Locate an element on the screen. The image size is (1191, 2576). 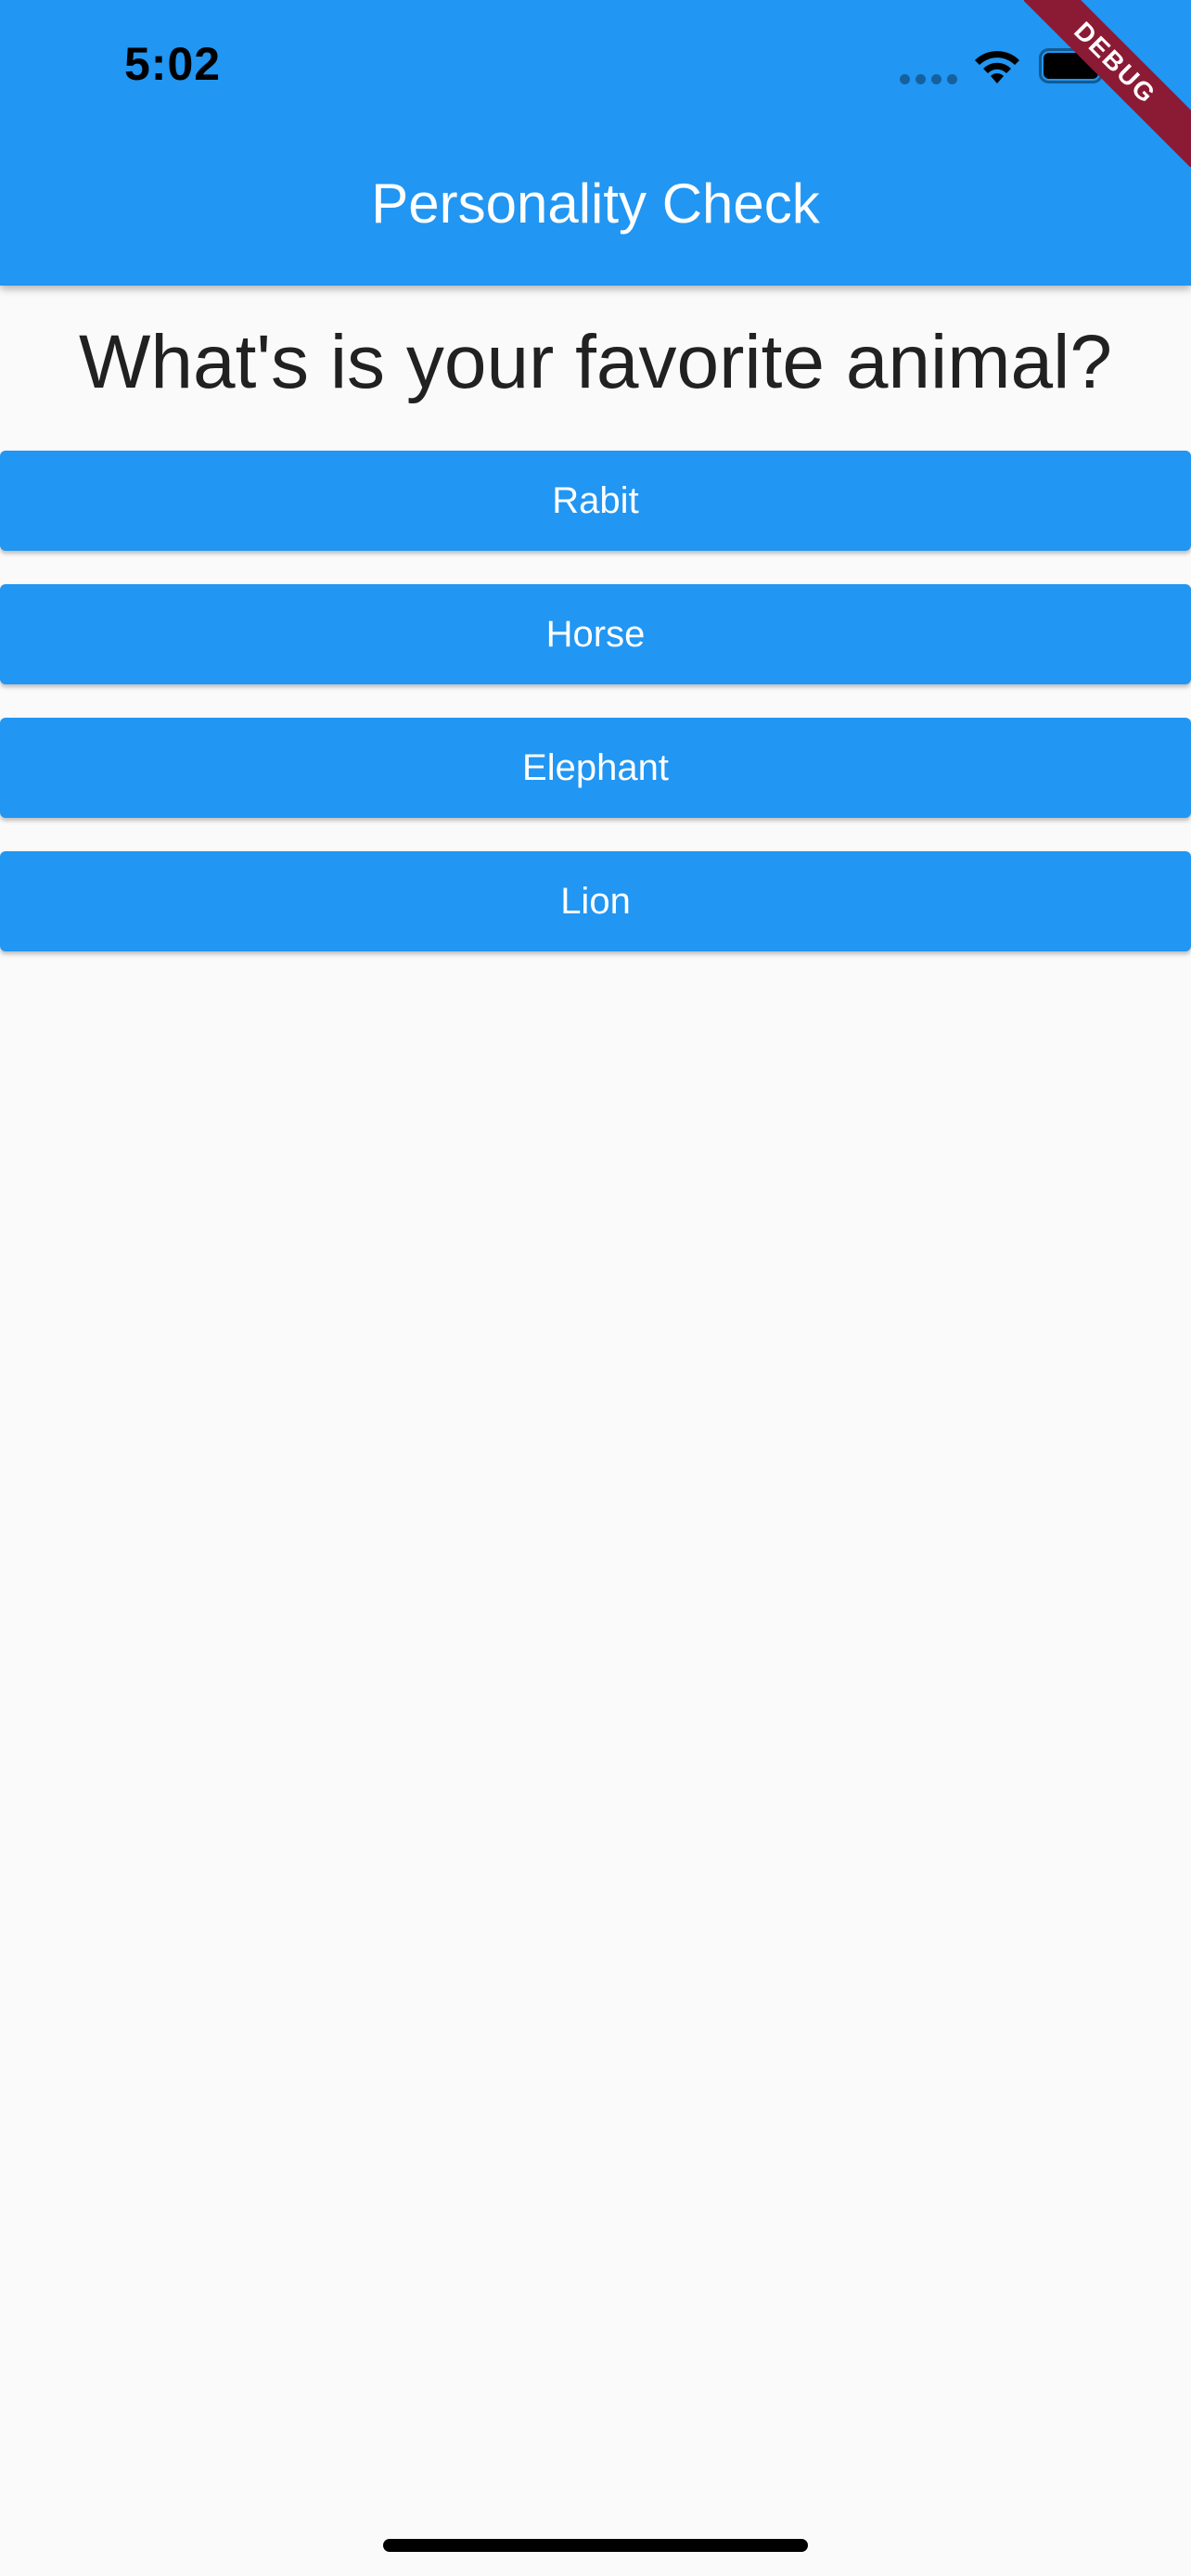
home-indicator is located at coordinates (595, 2545).